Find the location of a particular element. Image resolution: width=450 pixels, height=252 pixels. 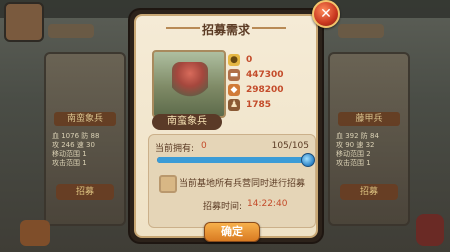

recruit-time-value: 14:22:40 is located at coordinates (267, 204).